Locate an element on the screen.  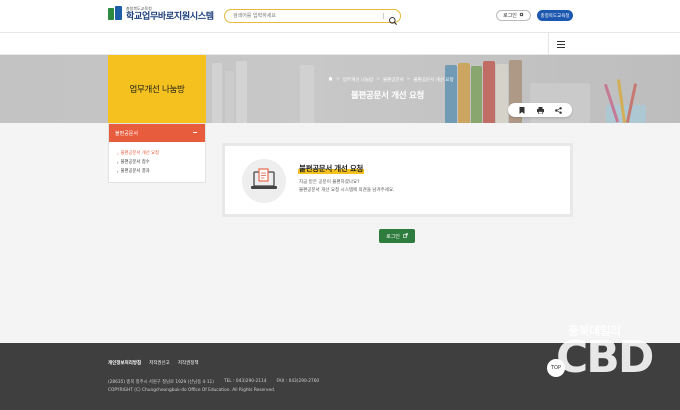
search-divider is located at coordinates (383, 16).